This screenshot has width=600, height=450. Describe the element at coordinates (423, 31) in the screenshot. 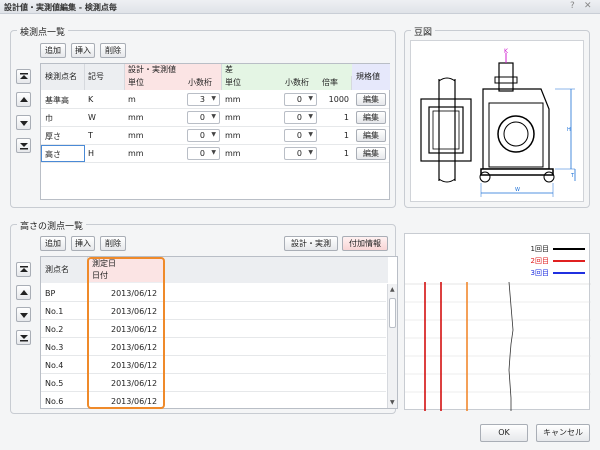

I see `diagram-title: 豆図` at that location.